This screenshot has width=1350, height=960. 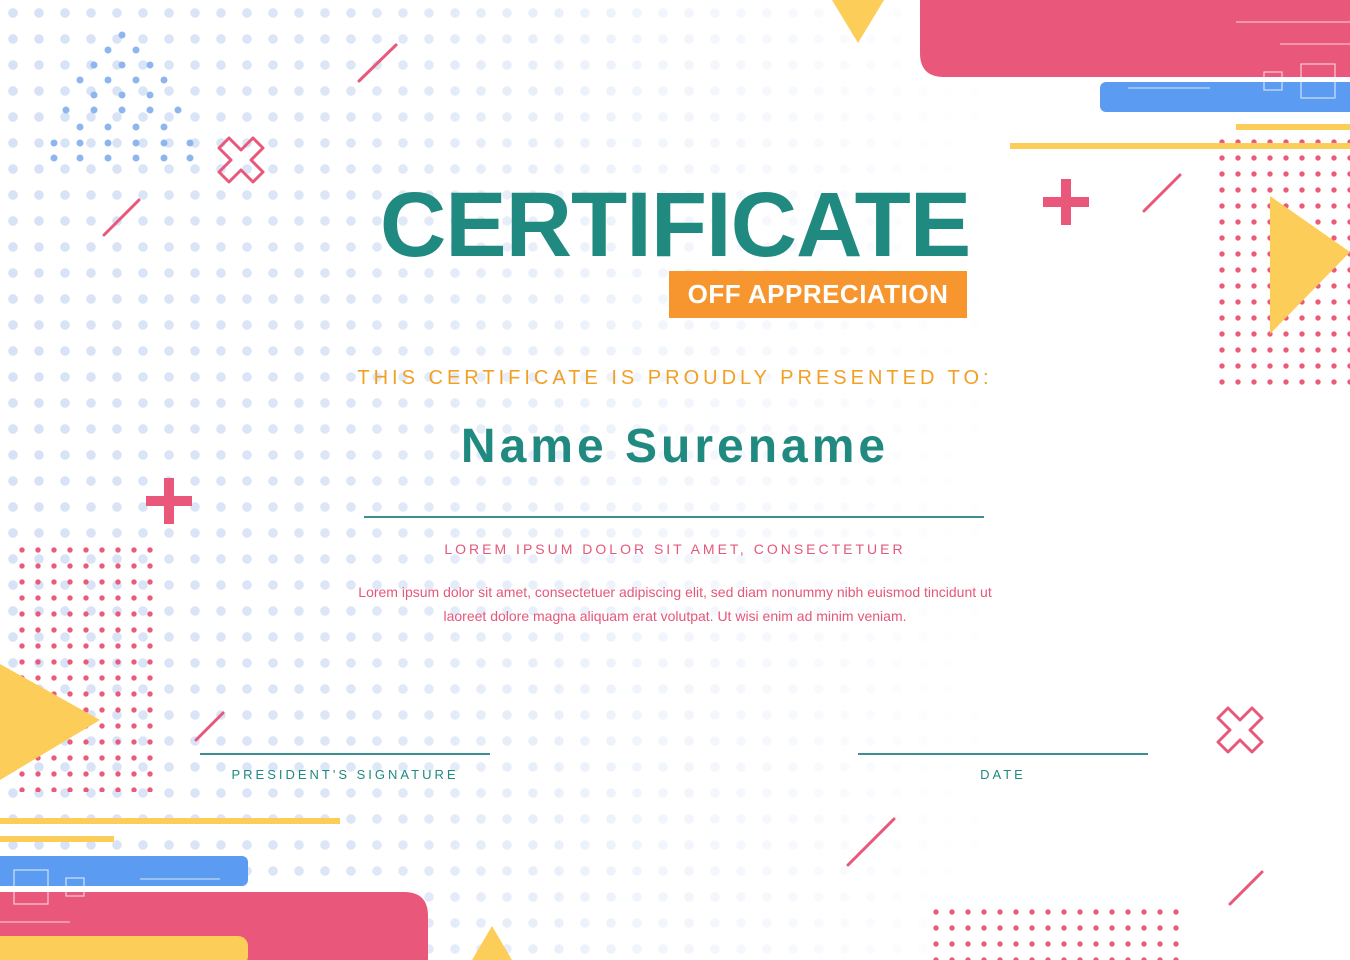 What do you see at coordinates (1066, 202) in the screenshot?
I see `plus-sign-right-icon` at bounding box center [1066, 202].